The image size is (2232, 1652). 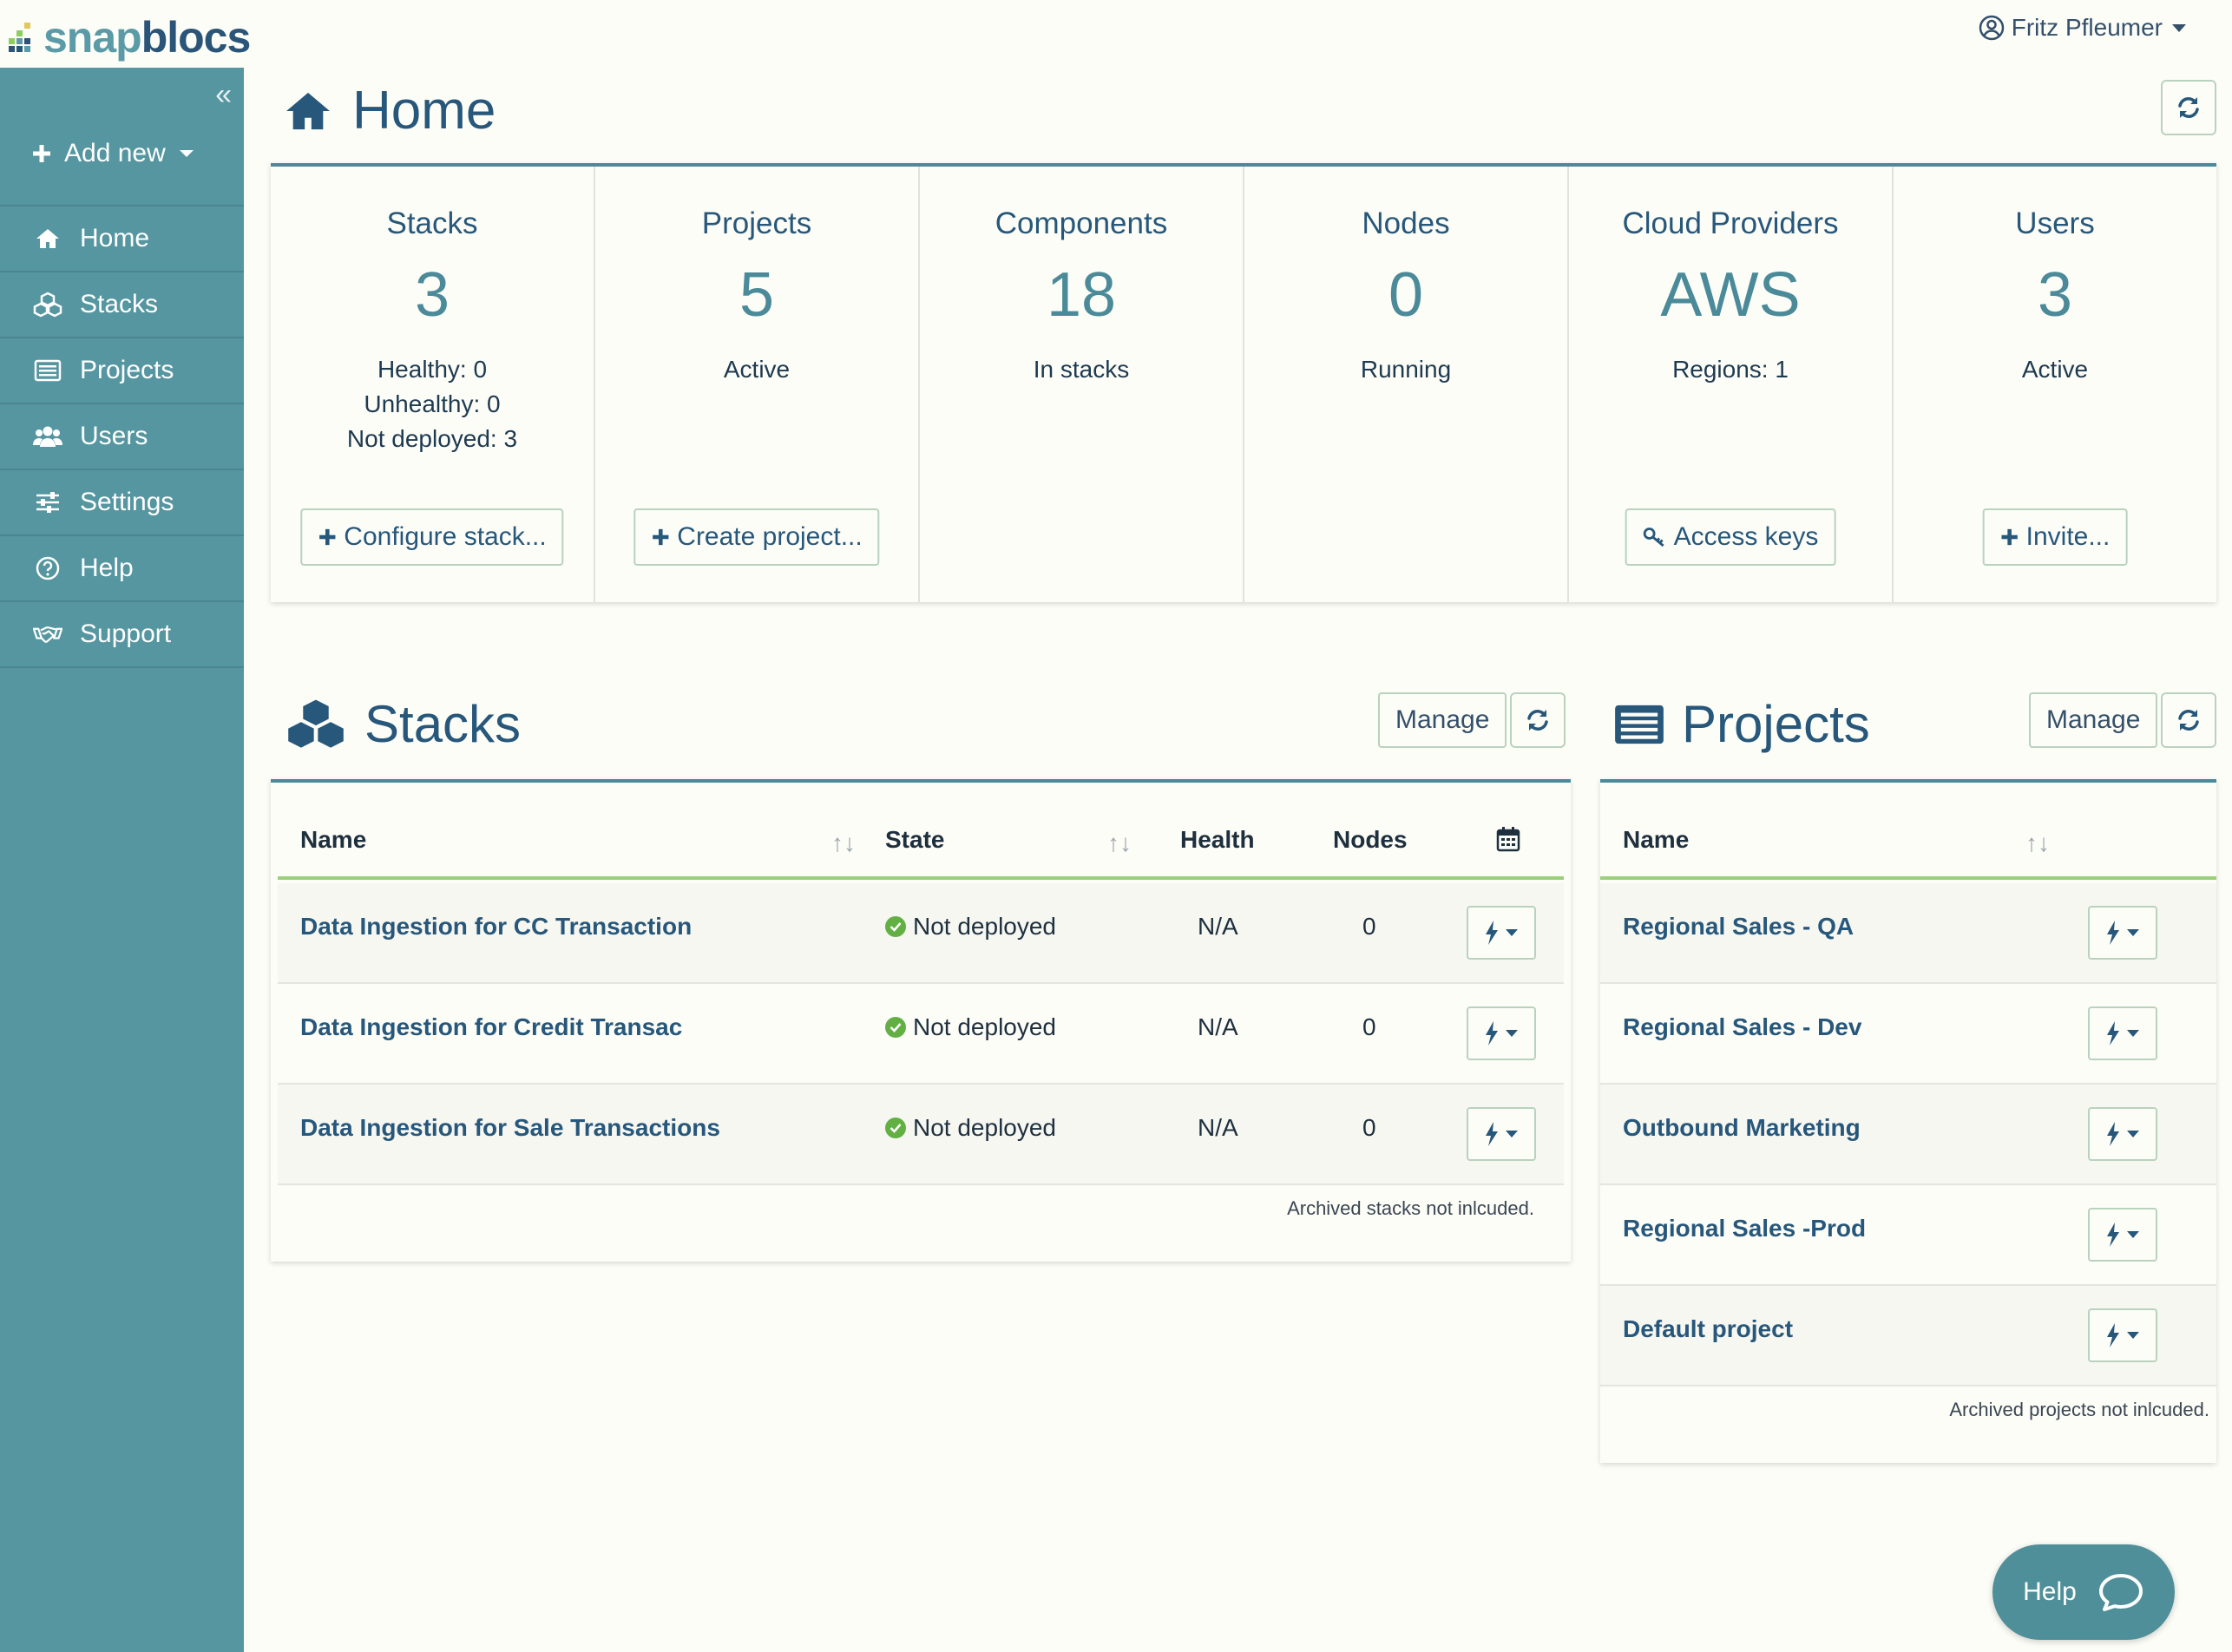 I want to click on stacks-table-header: Name ↑↓ State ↑↓ Health Nodes, so click(x=921, y=840).